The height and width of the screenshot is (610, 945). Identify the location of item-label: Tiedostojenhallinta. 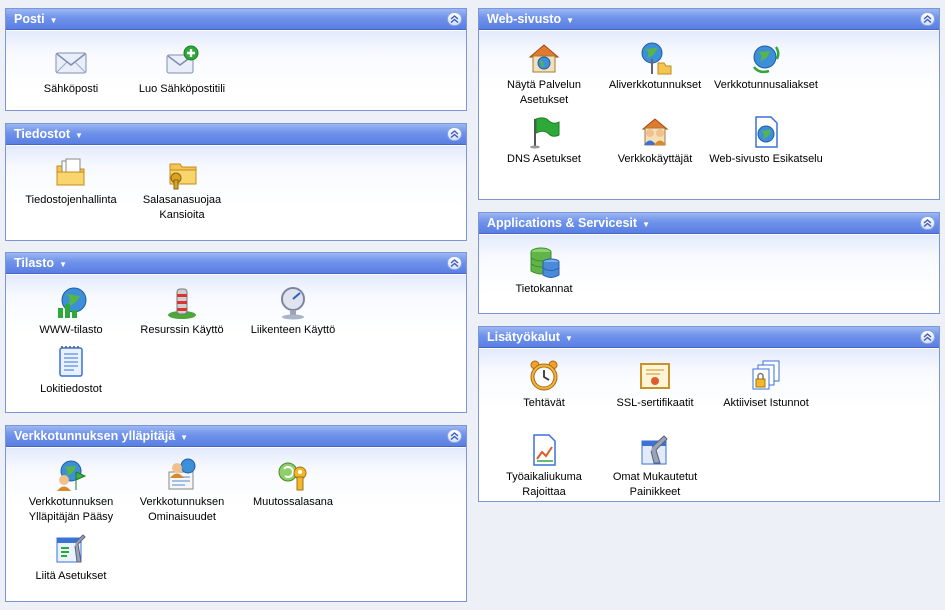
(71, 200).